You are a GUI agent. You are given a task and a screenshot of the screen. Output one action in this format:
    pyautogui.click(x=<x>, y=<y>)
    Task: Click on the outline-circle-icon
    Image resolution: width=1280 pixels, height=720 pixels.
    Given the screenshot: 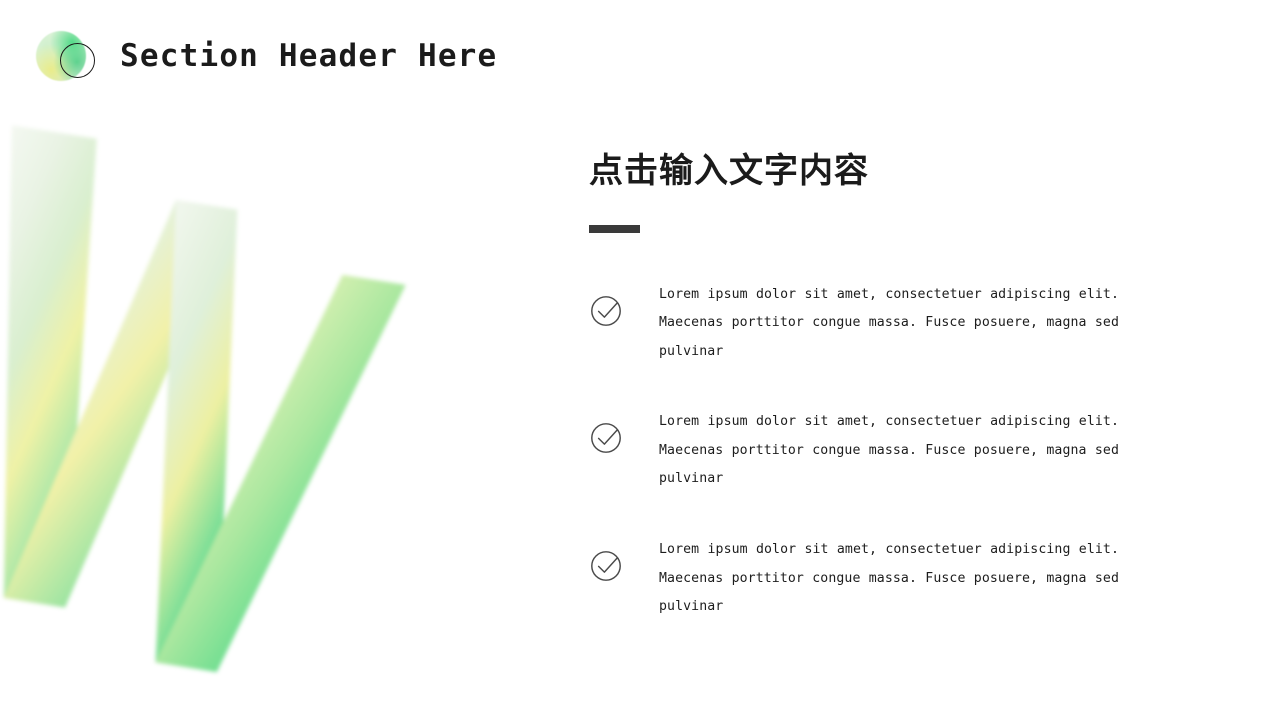 What is the action you would take?
    pyautogui.click(x=77, y=60)
    